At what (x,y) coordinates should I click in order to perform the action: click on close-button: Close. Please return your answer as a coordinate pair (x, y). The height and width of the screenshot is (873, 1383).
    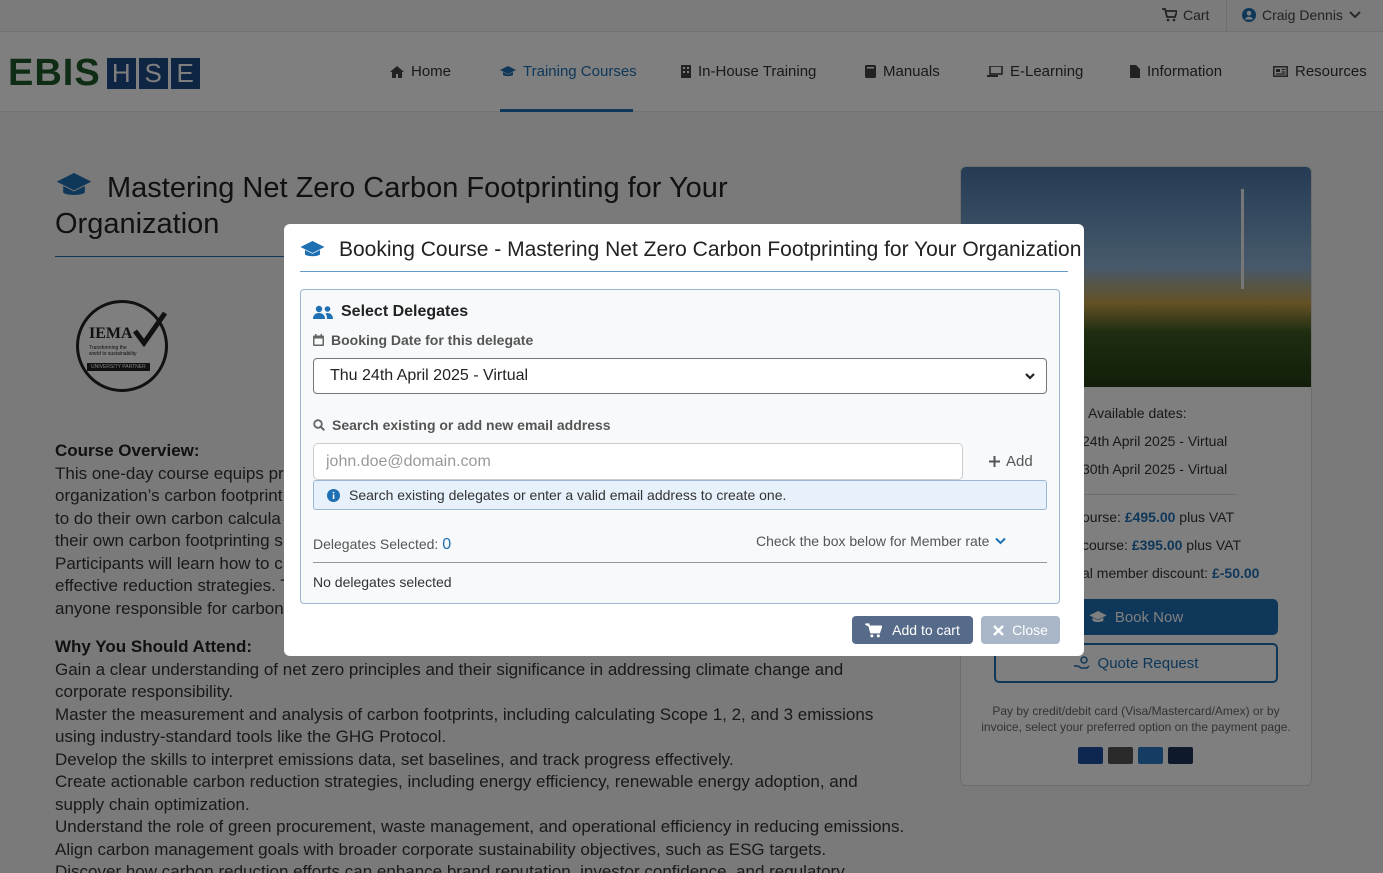
    Looking at the image, I should click on (1020, 630).